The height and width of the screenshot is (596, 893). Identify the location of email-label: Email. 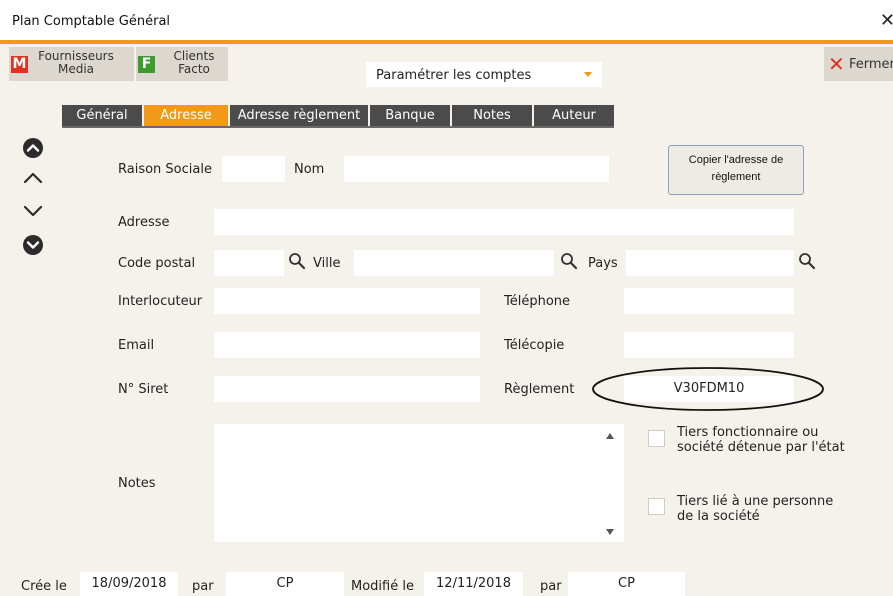
(136, 345).